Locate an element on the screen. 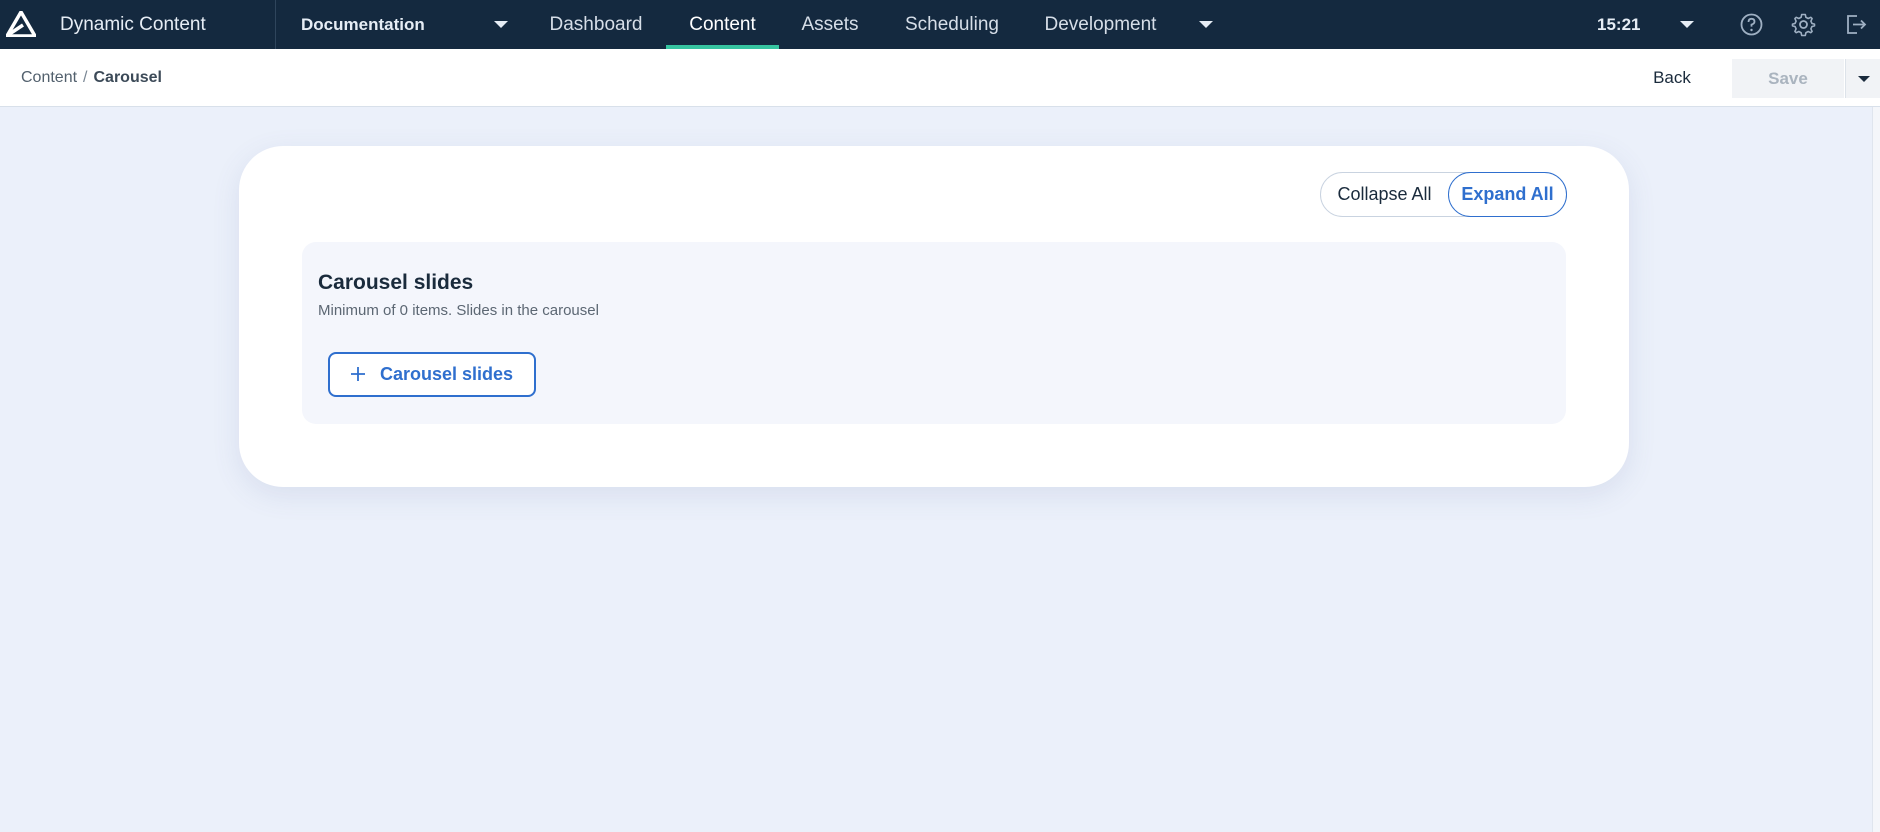  collapse-all-button: Collapse All is located at coordinates (1384, 194).